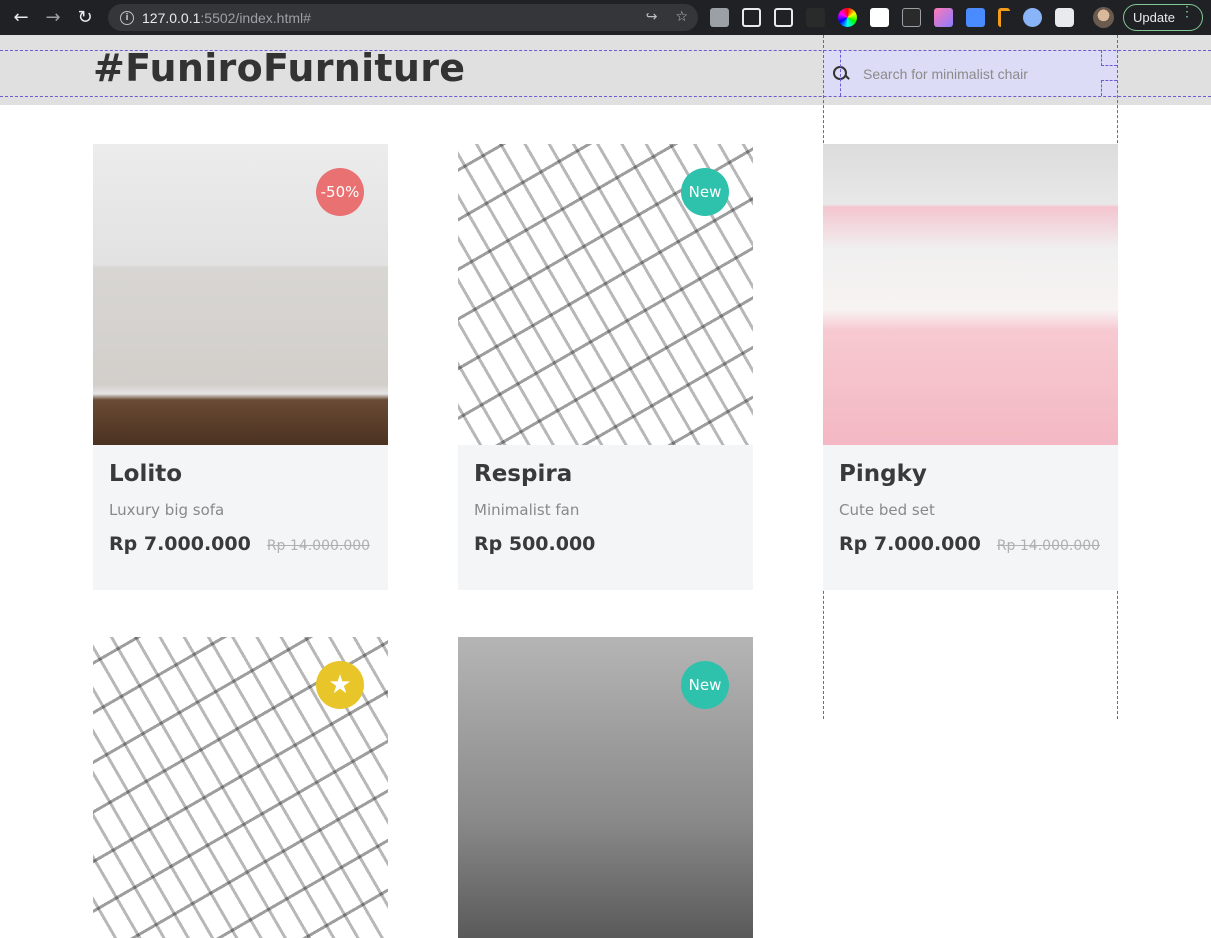 The height and width of the screenshot is (938, 1211). What do you see at coordinates (21, 18) in the screenshot?
I see `back-arrow-icon: ←` at bounding box center [21, 18].